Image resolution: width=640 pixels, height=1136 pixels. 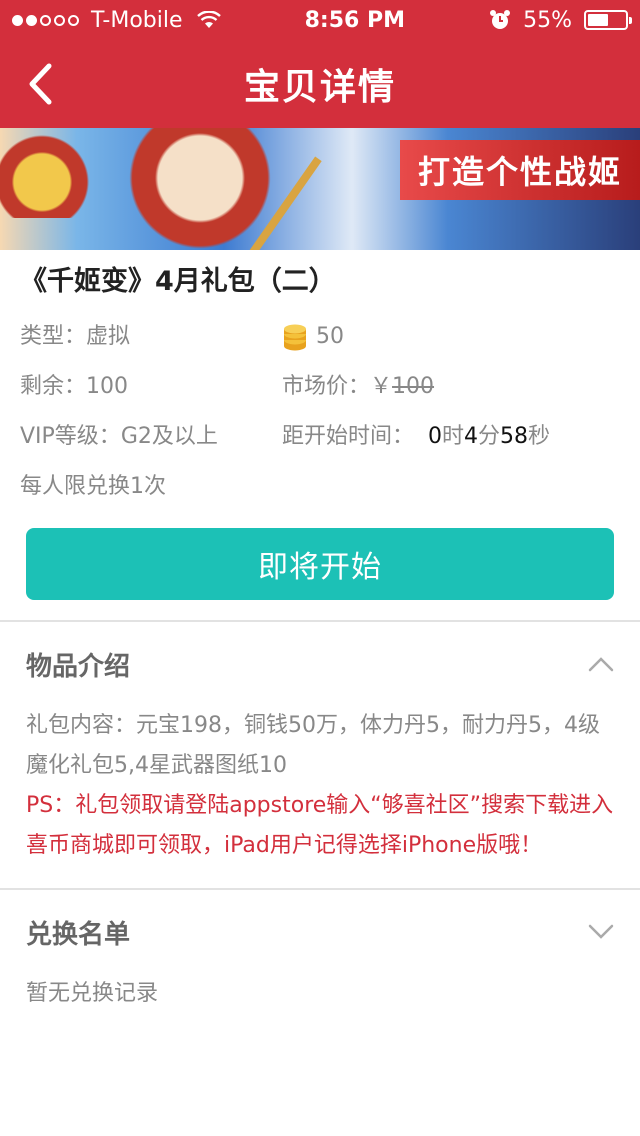 I want to click on back-button, so click(x=40, y=84).